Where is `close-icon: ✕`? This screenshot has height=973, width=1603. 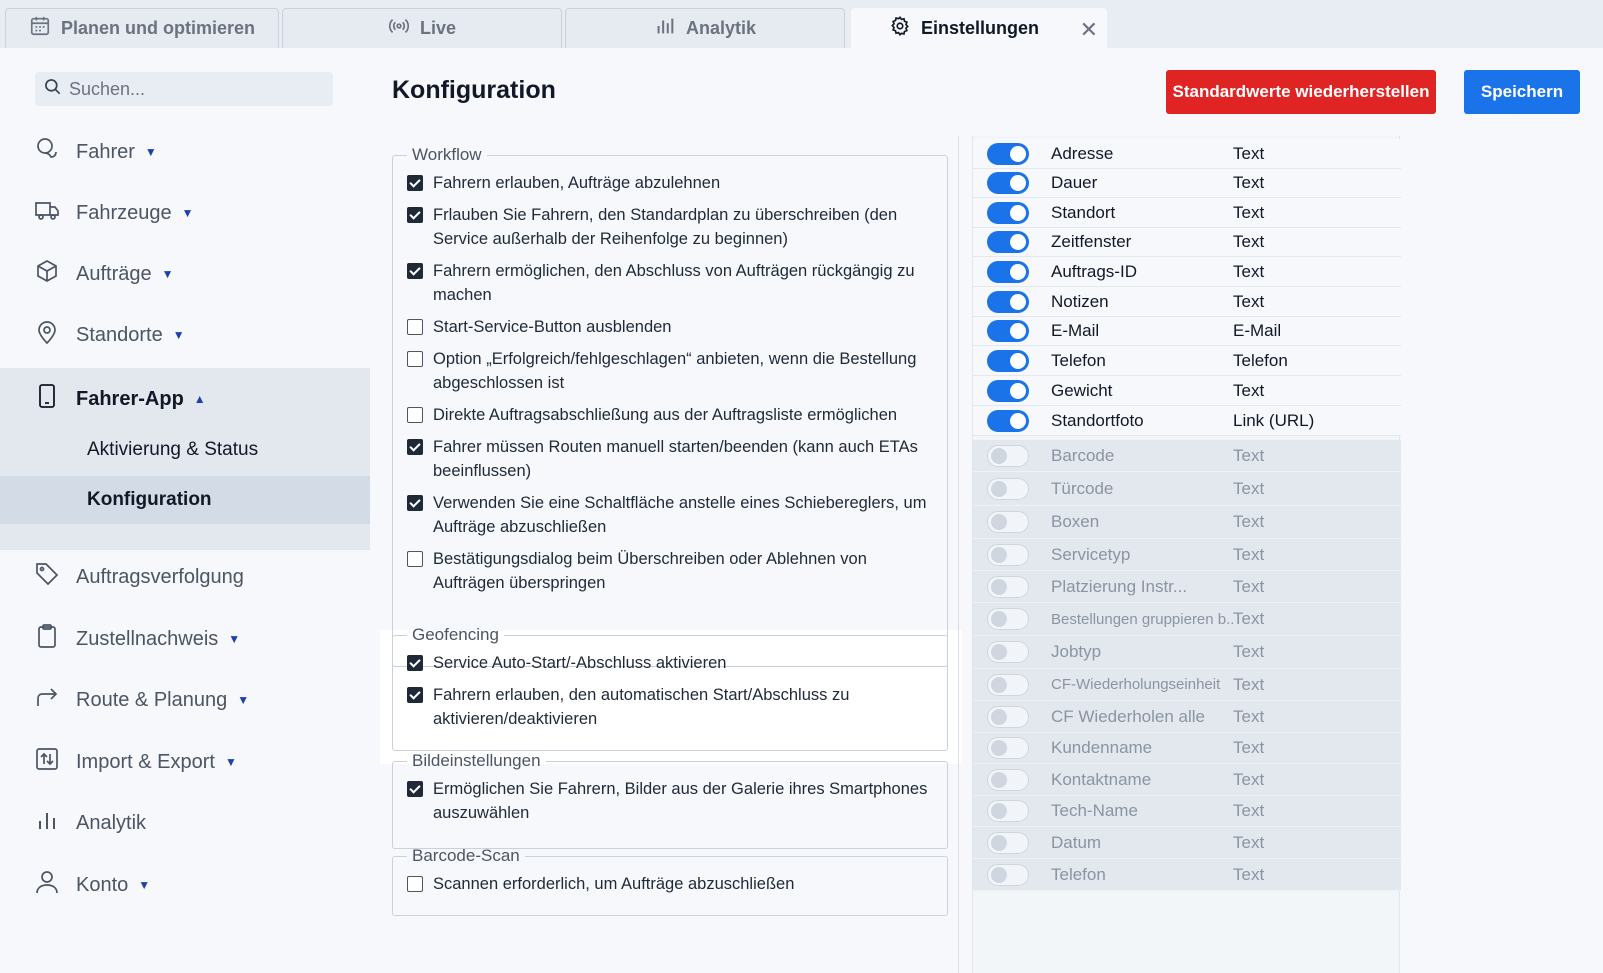
close-icon: ✕ is located at coordinates (1089, 30).